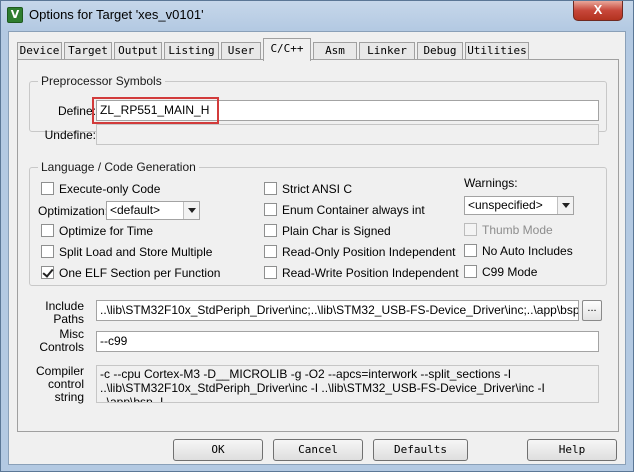 This screenshot has height=472, width=634. Describe the element at coordinates (70, 135) in the screenshot. I see `undefine-label: Undefine:` at that location.